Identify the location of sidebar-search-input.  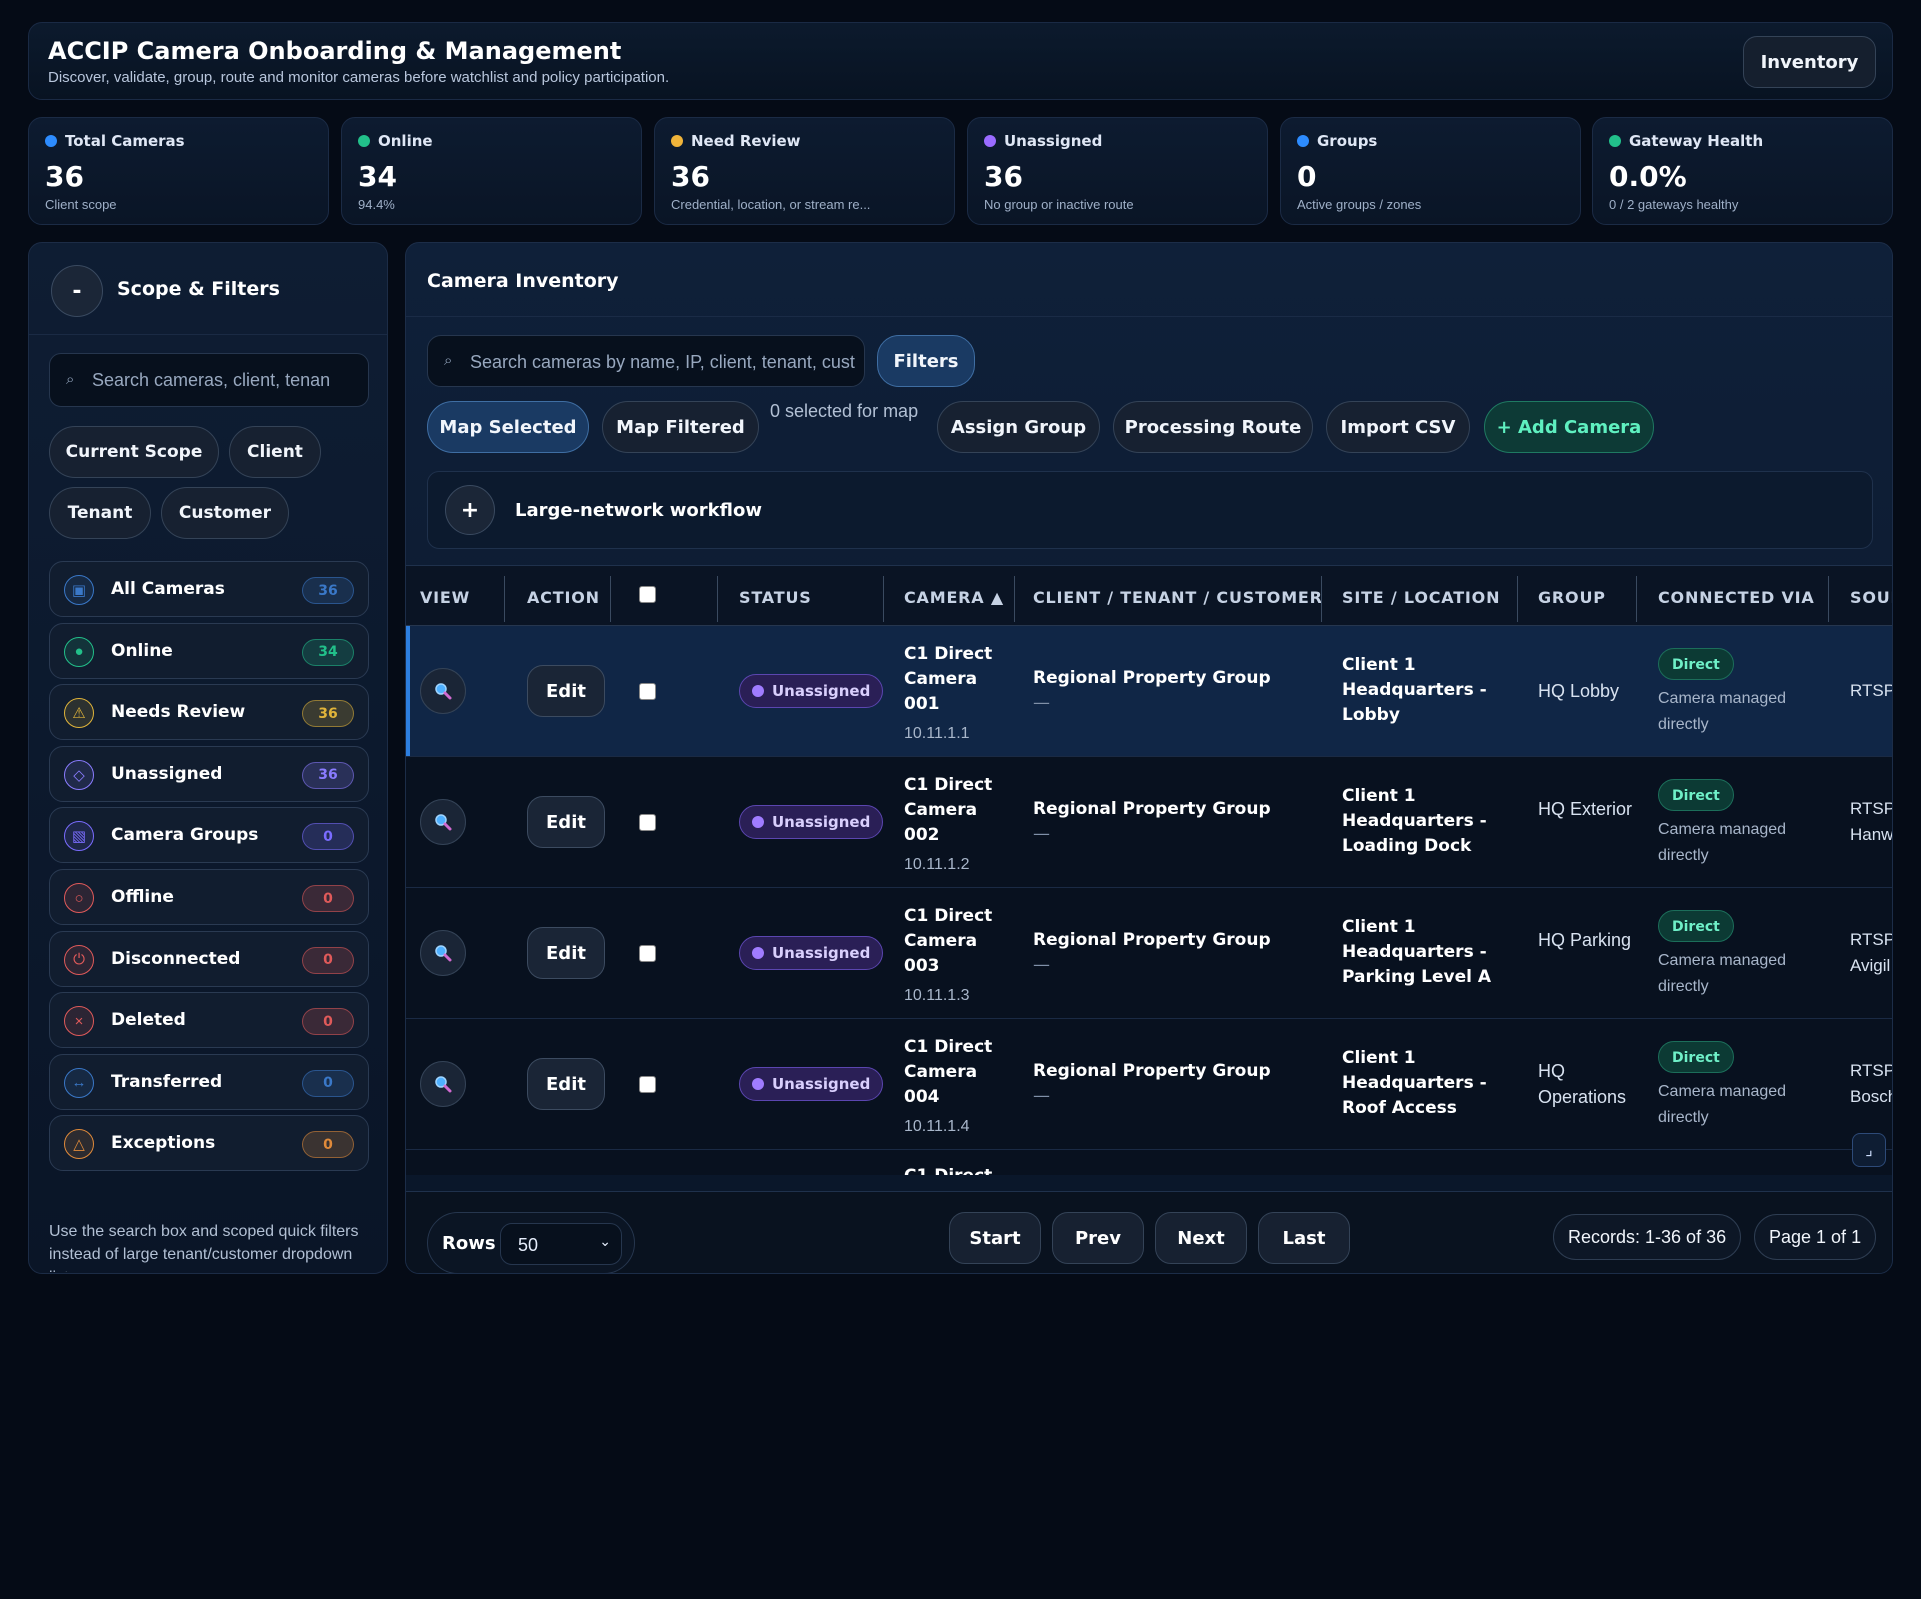
(224, 380).